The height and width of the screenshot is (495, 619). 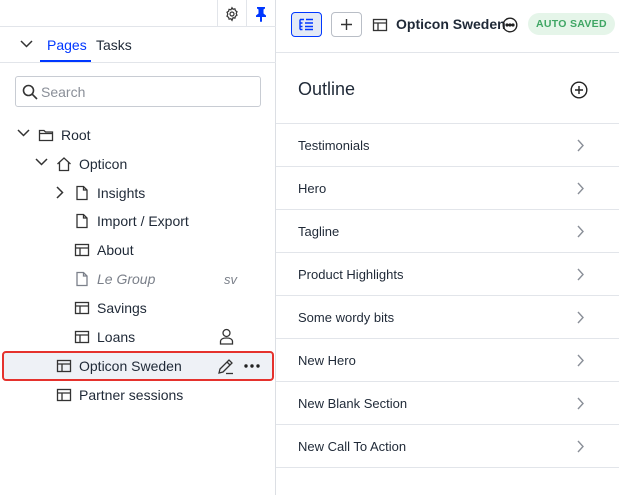 I want to click on section-label: Testimonials, so click(x=334, y=145).